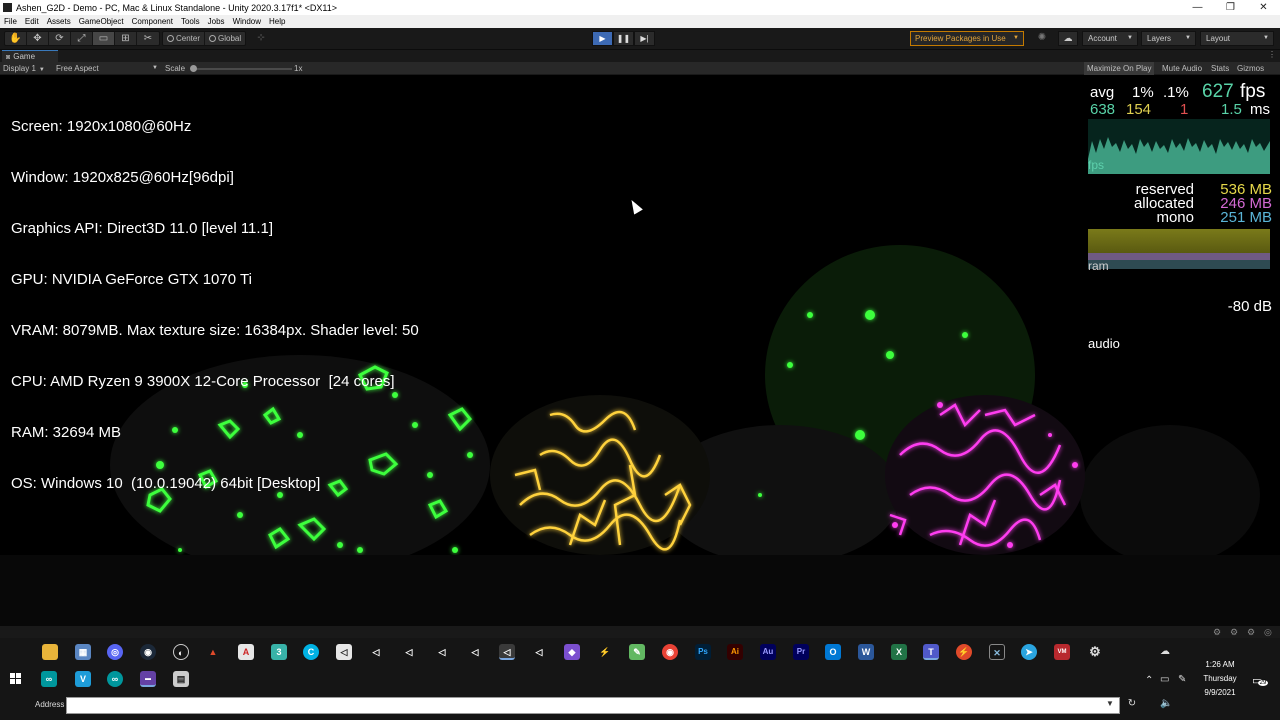 The width and height of the screenshot is (1280, 720). Describe the element at coordinates (1095, 652) in the screenshot. I see `settings-gear-icon: ⚙` at that location.